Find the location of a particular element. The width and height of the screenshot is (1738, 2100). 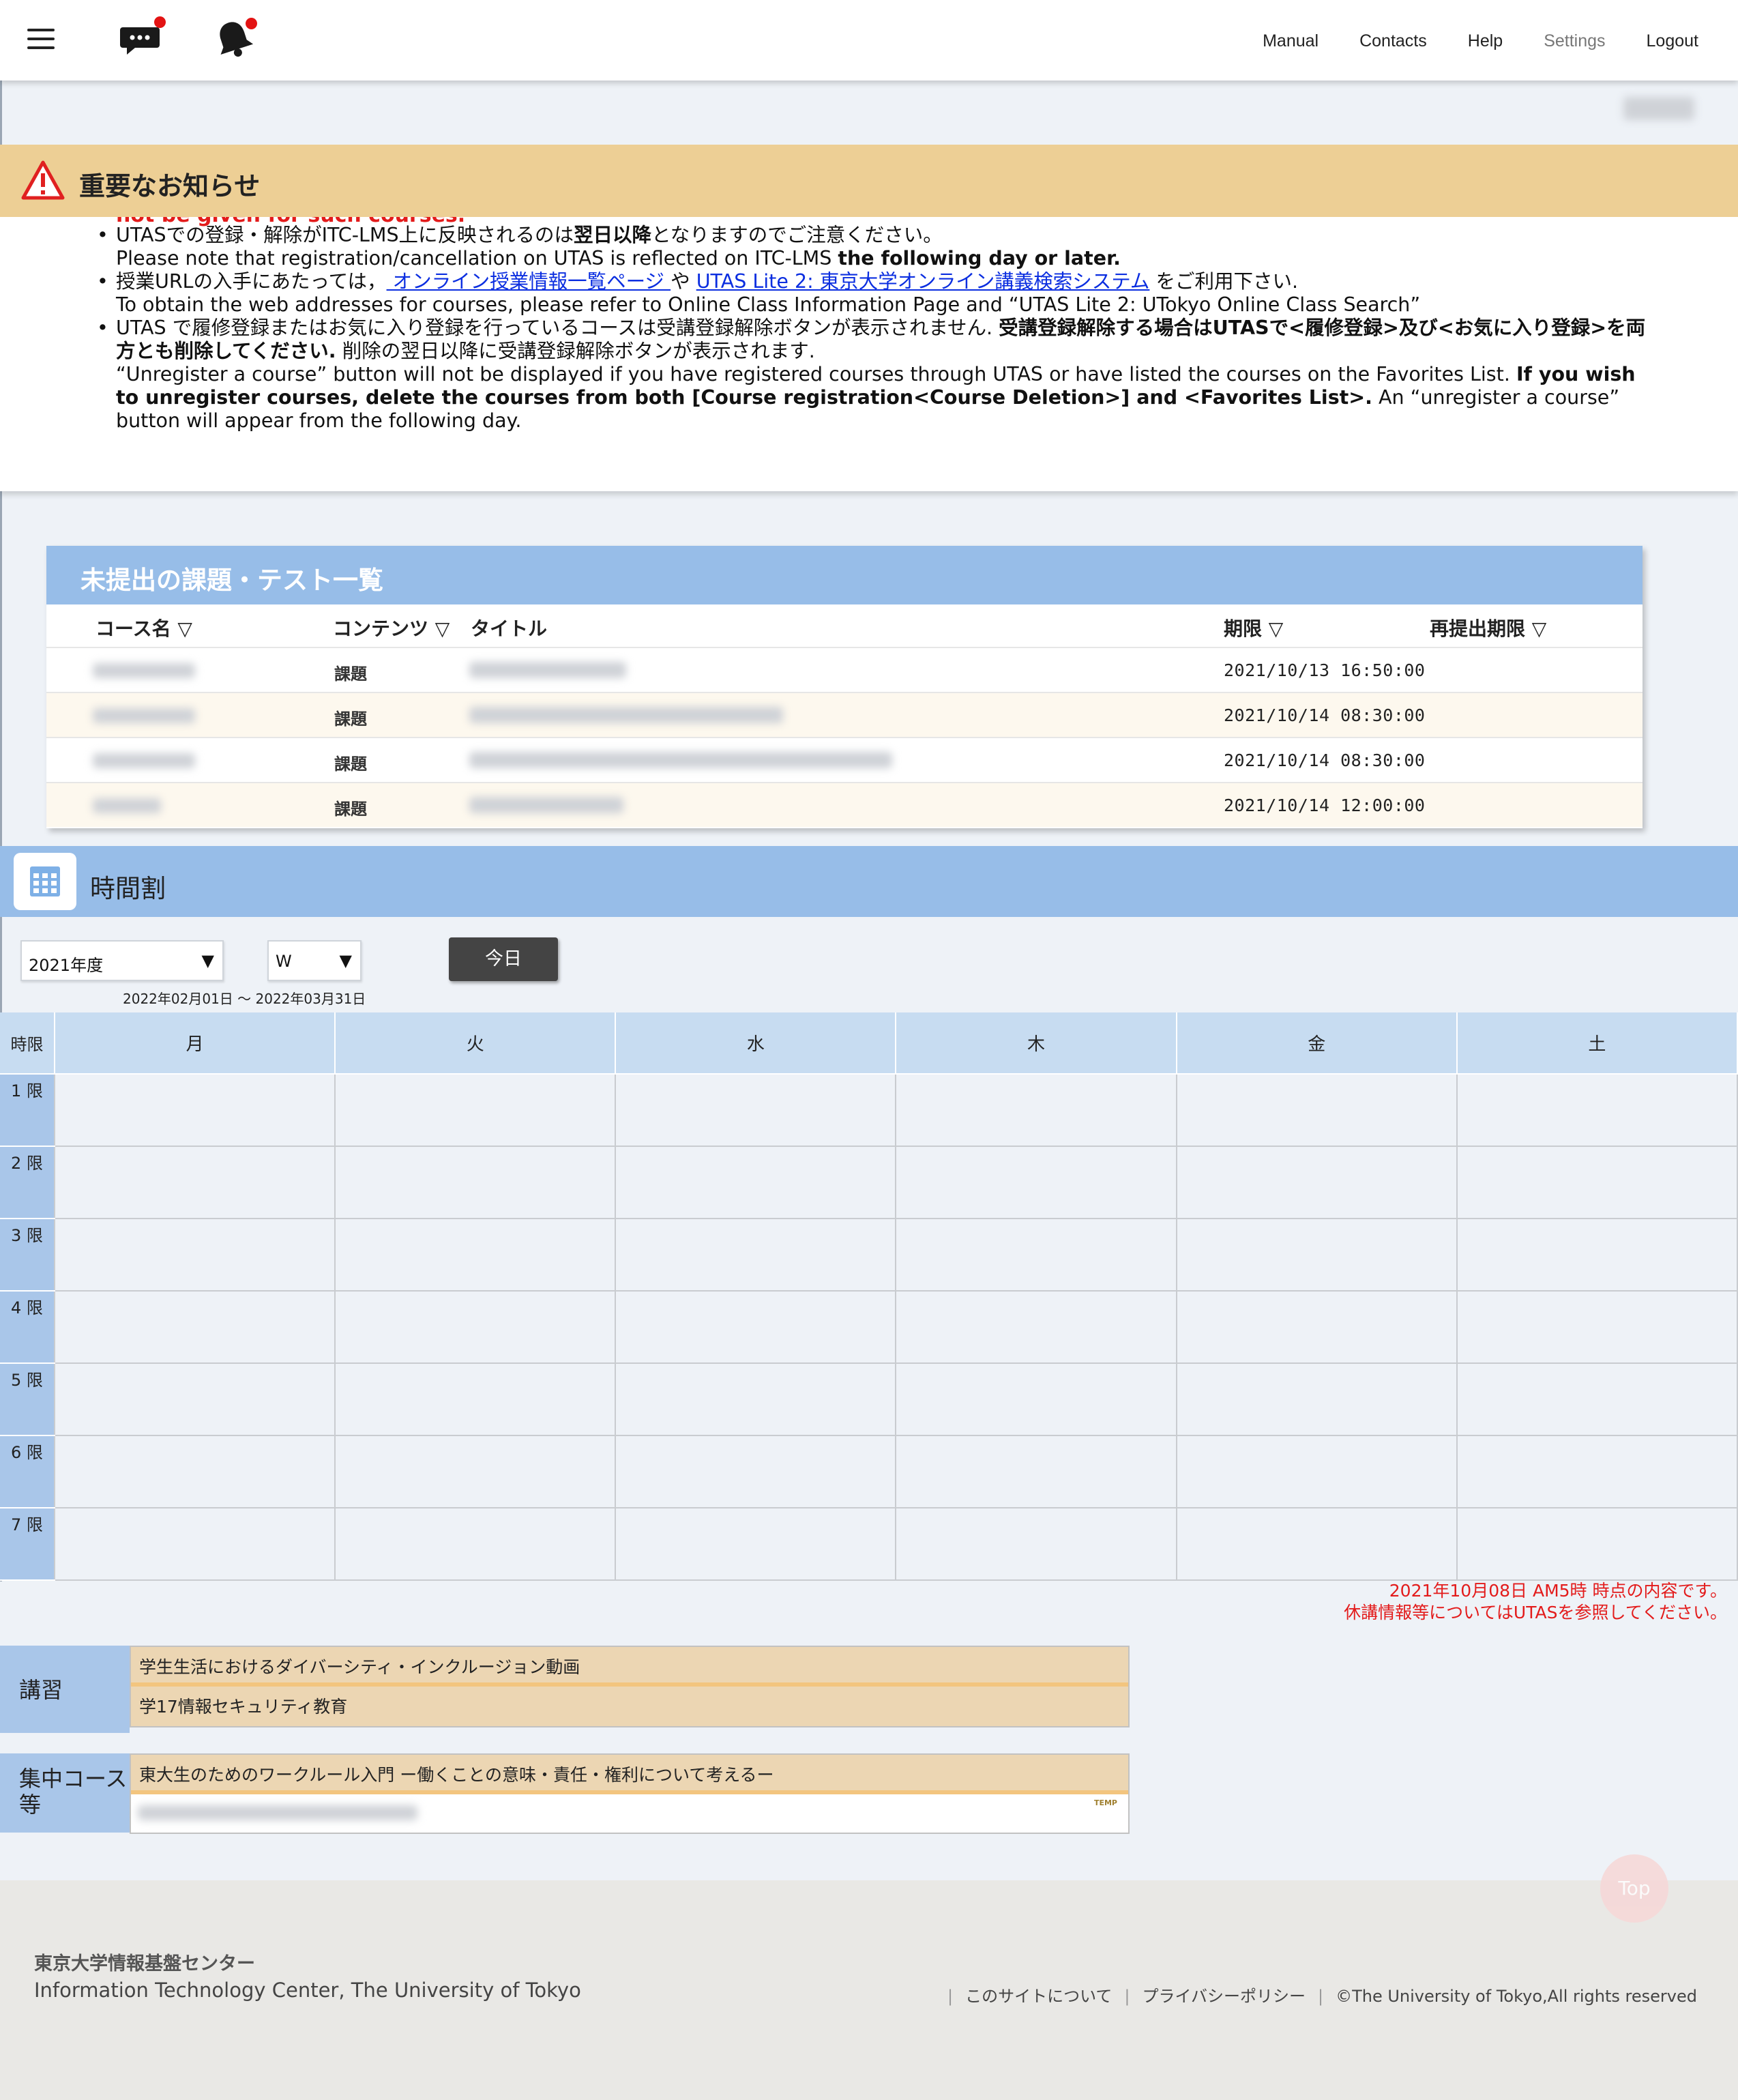

nav-manual: Manual is located at coordinates (1291, 41).